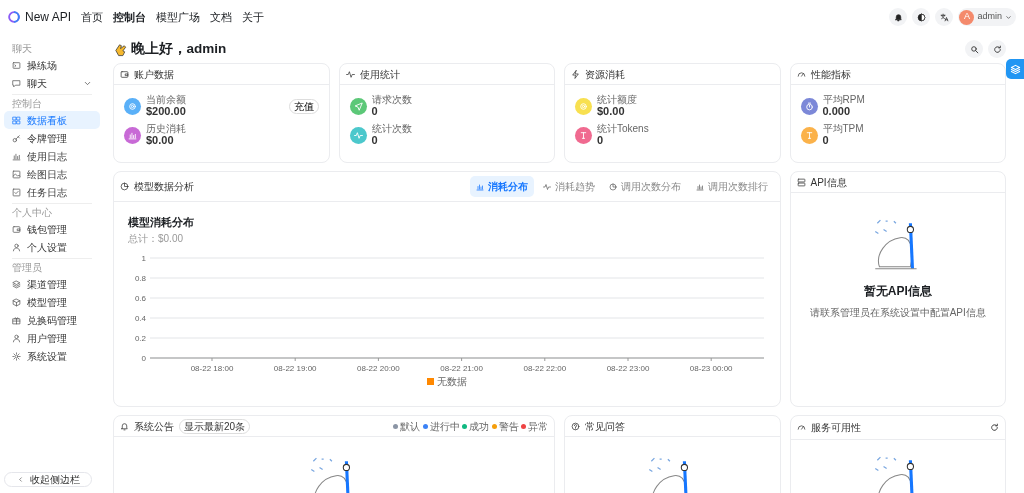 The width and height of the screenshot is (1024, 493). Describe the element at coordinates (52, 247) in the screenshot. I see `sidebar-item: 个人设置` at that location.